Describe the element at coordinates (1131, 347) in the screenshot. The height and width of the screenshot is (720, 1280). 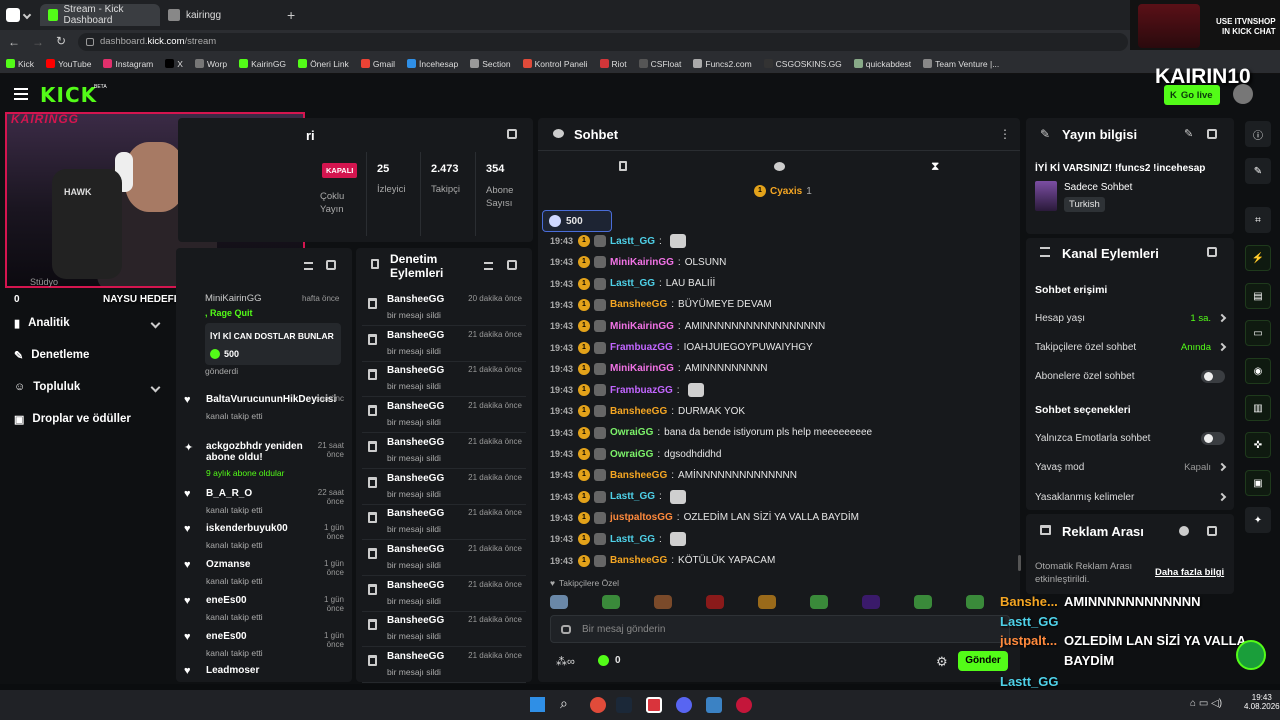
I see `followers-only-row: Takipçilere özel sohbet Anında` at that location.